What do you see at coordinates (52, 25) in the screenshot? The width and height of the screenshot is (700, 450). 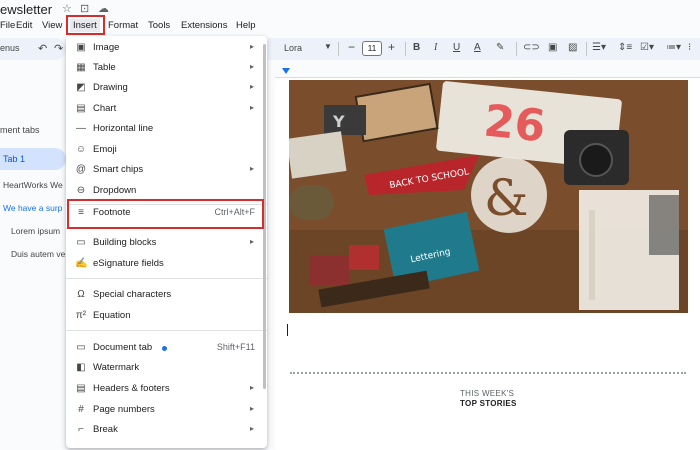 I see `menu-view: View` at bounding box center [52, 25].